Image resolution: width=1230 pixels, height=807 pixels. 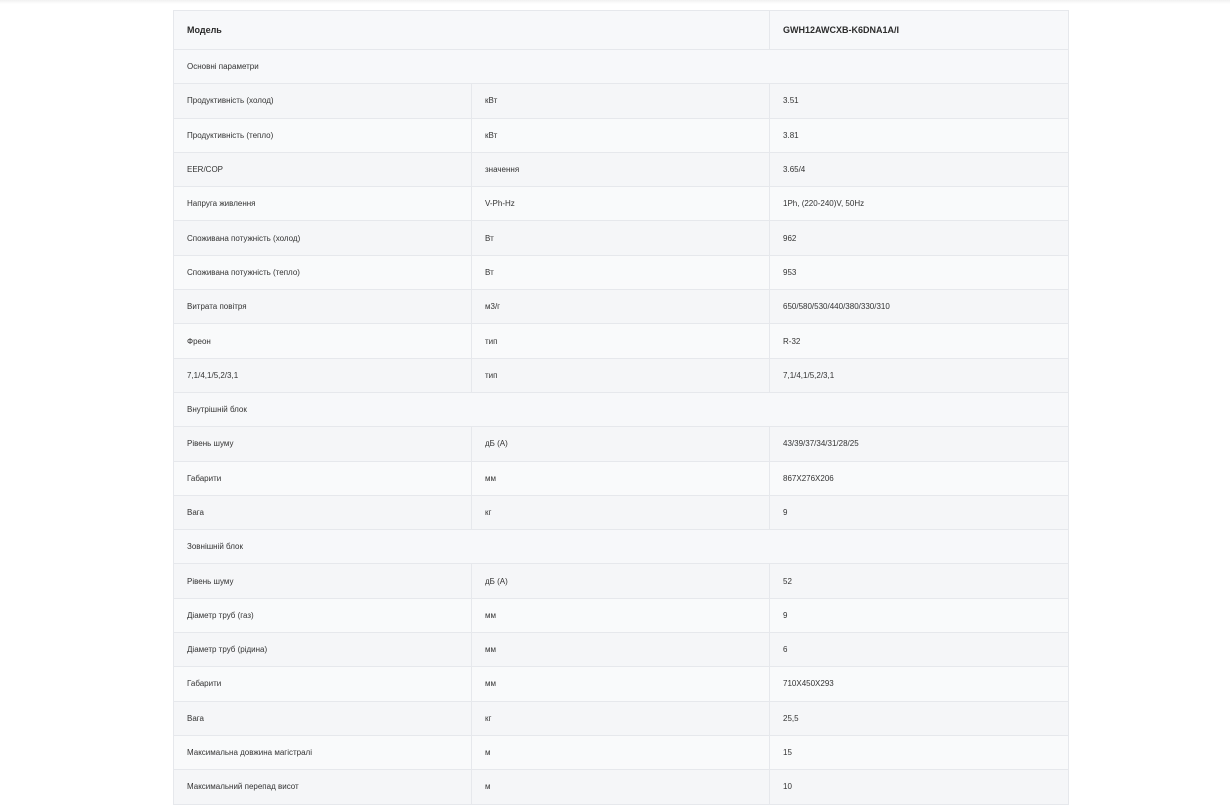 I want to click on table-row: Рівень шуму дБ (А) 43/39/37/34/31/28/25, so click(x=621, y=444).